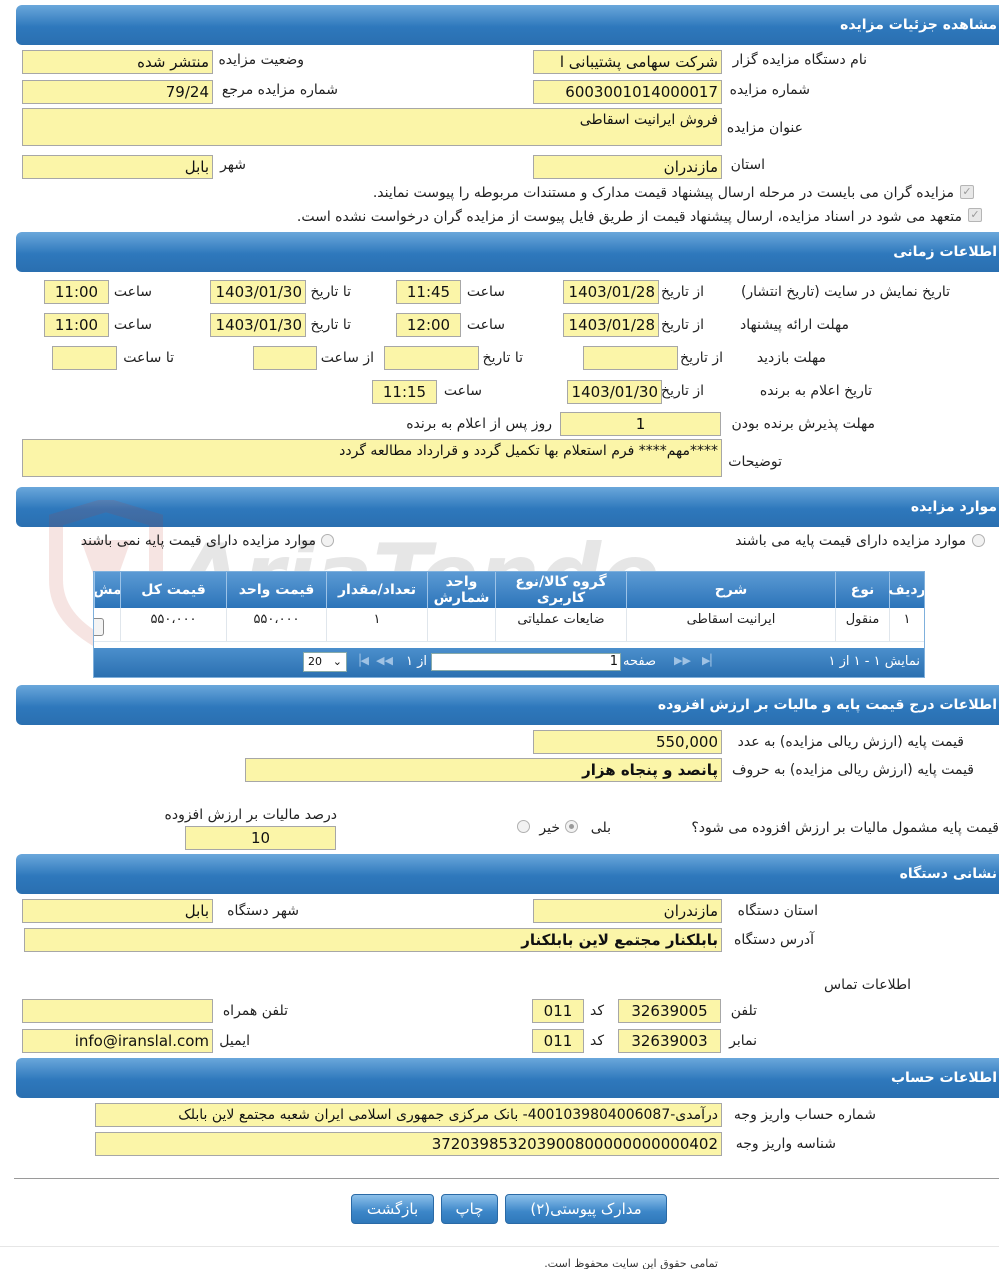 The height and width of the screenshot is (1269, 999). I want to click on base-price-text-field: پانصد و پنجاه هزار, so click(483, 770).